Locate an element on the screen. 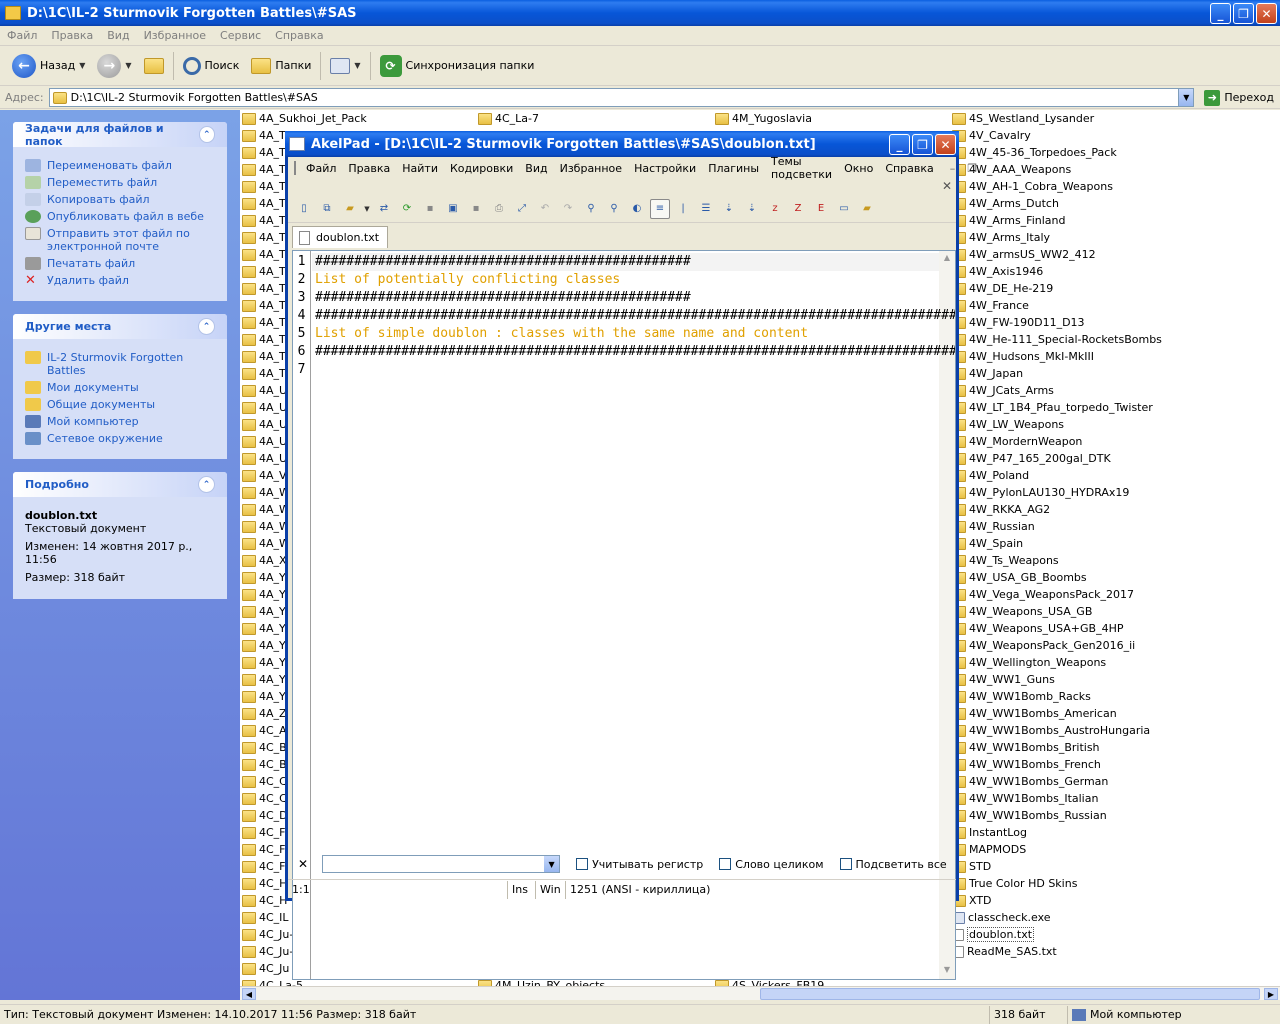  file-item: 4W_Arms_Dutch is located at coordinates (1005, 203).